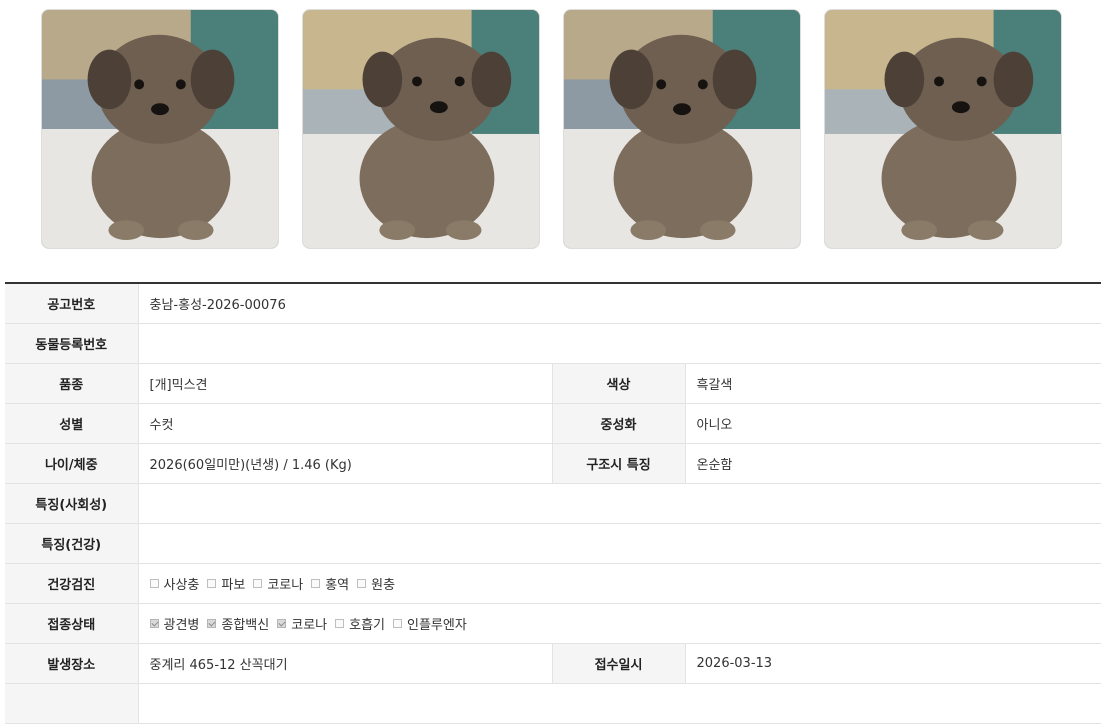 The image size is (1109, 724). What do you see at coordinates (893, 663) in the screenshot?
I see `receipt-date-value: 2026-03-13` at bounding box center [893, 663].